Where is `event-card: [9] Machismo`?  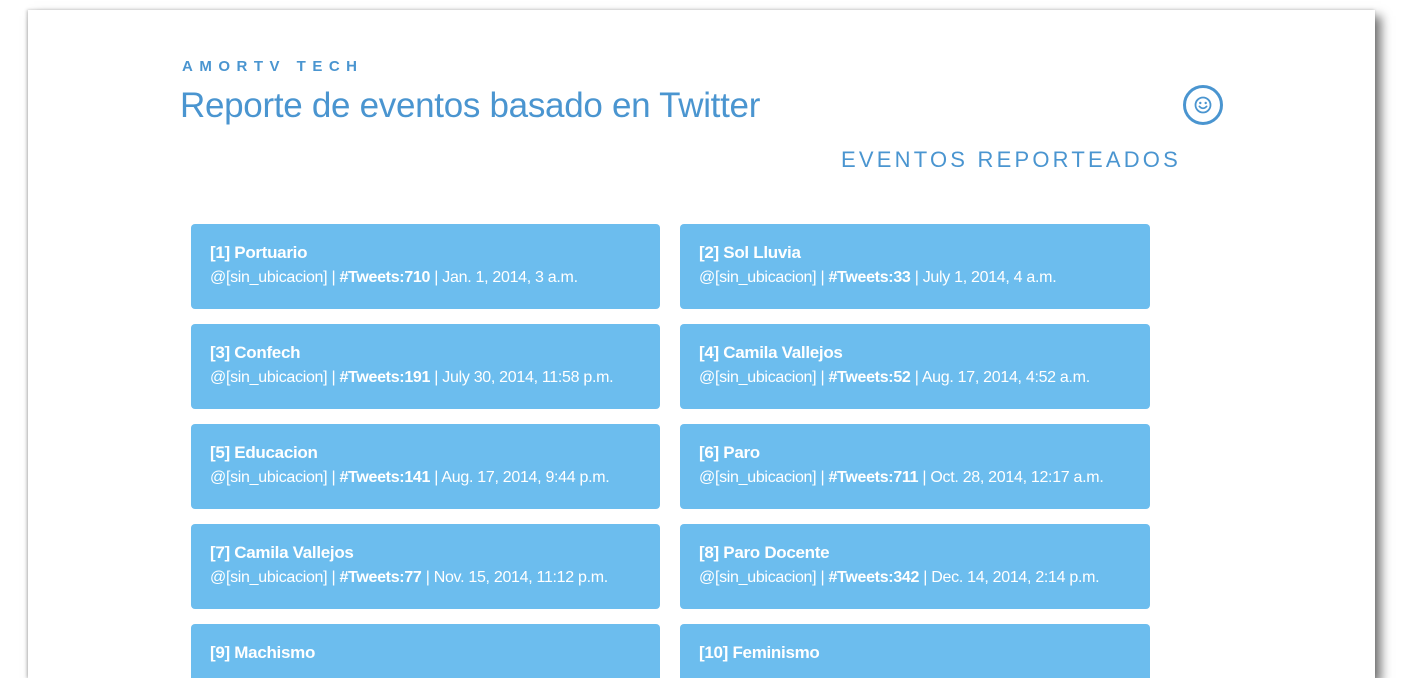
event-card: [9] Machismo is located at coordinates (425, 651).